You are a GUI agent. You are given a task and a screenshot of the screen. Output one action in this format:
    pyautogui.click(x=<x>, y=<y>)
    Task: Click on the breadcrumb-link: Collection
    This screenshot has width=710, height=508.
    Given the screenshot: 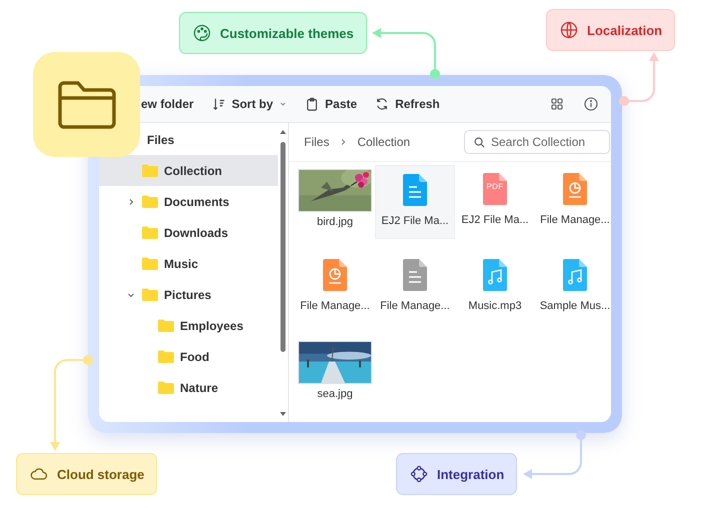 What is the action you would take?
    pyautogui.click(x=383, y=142)
    